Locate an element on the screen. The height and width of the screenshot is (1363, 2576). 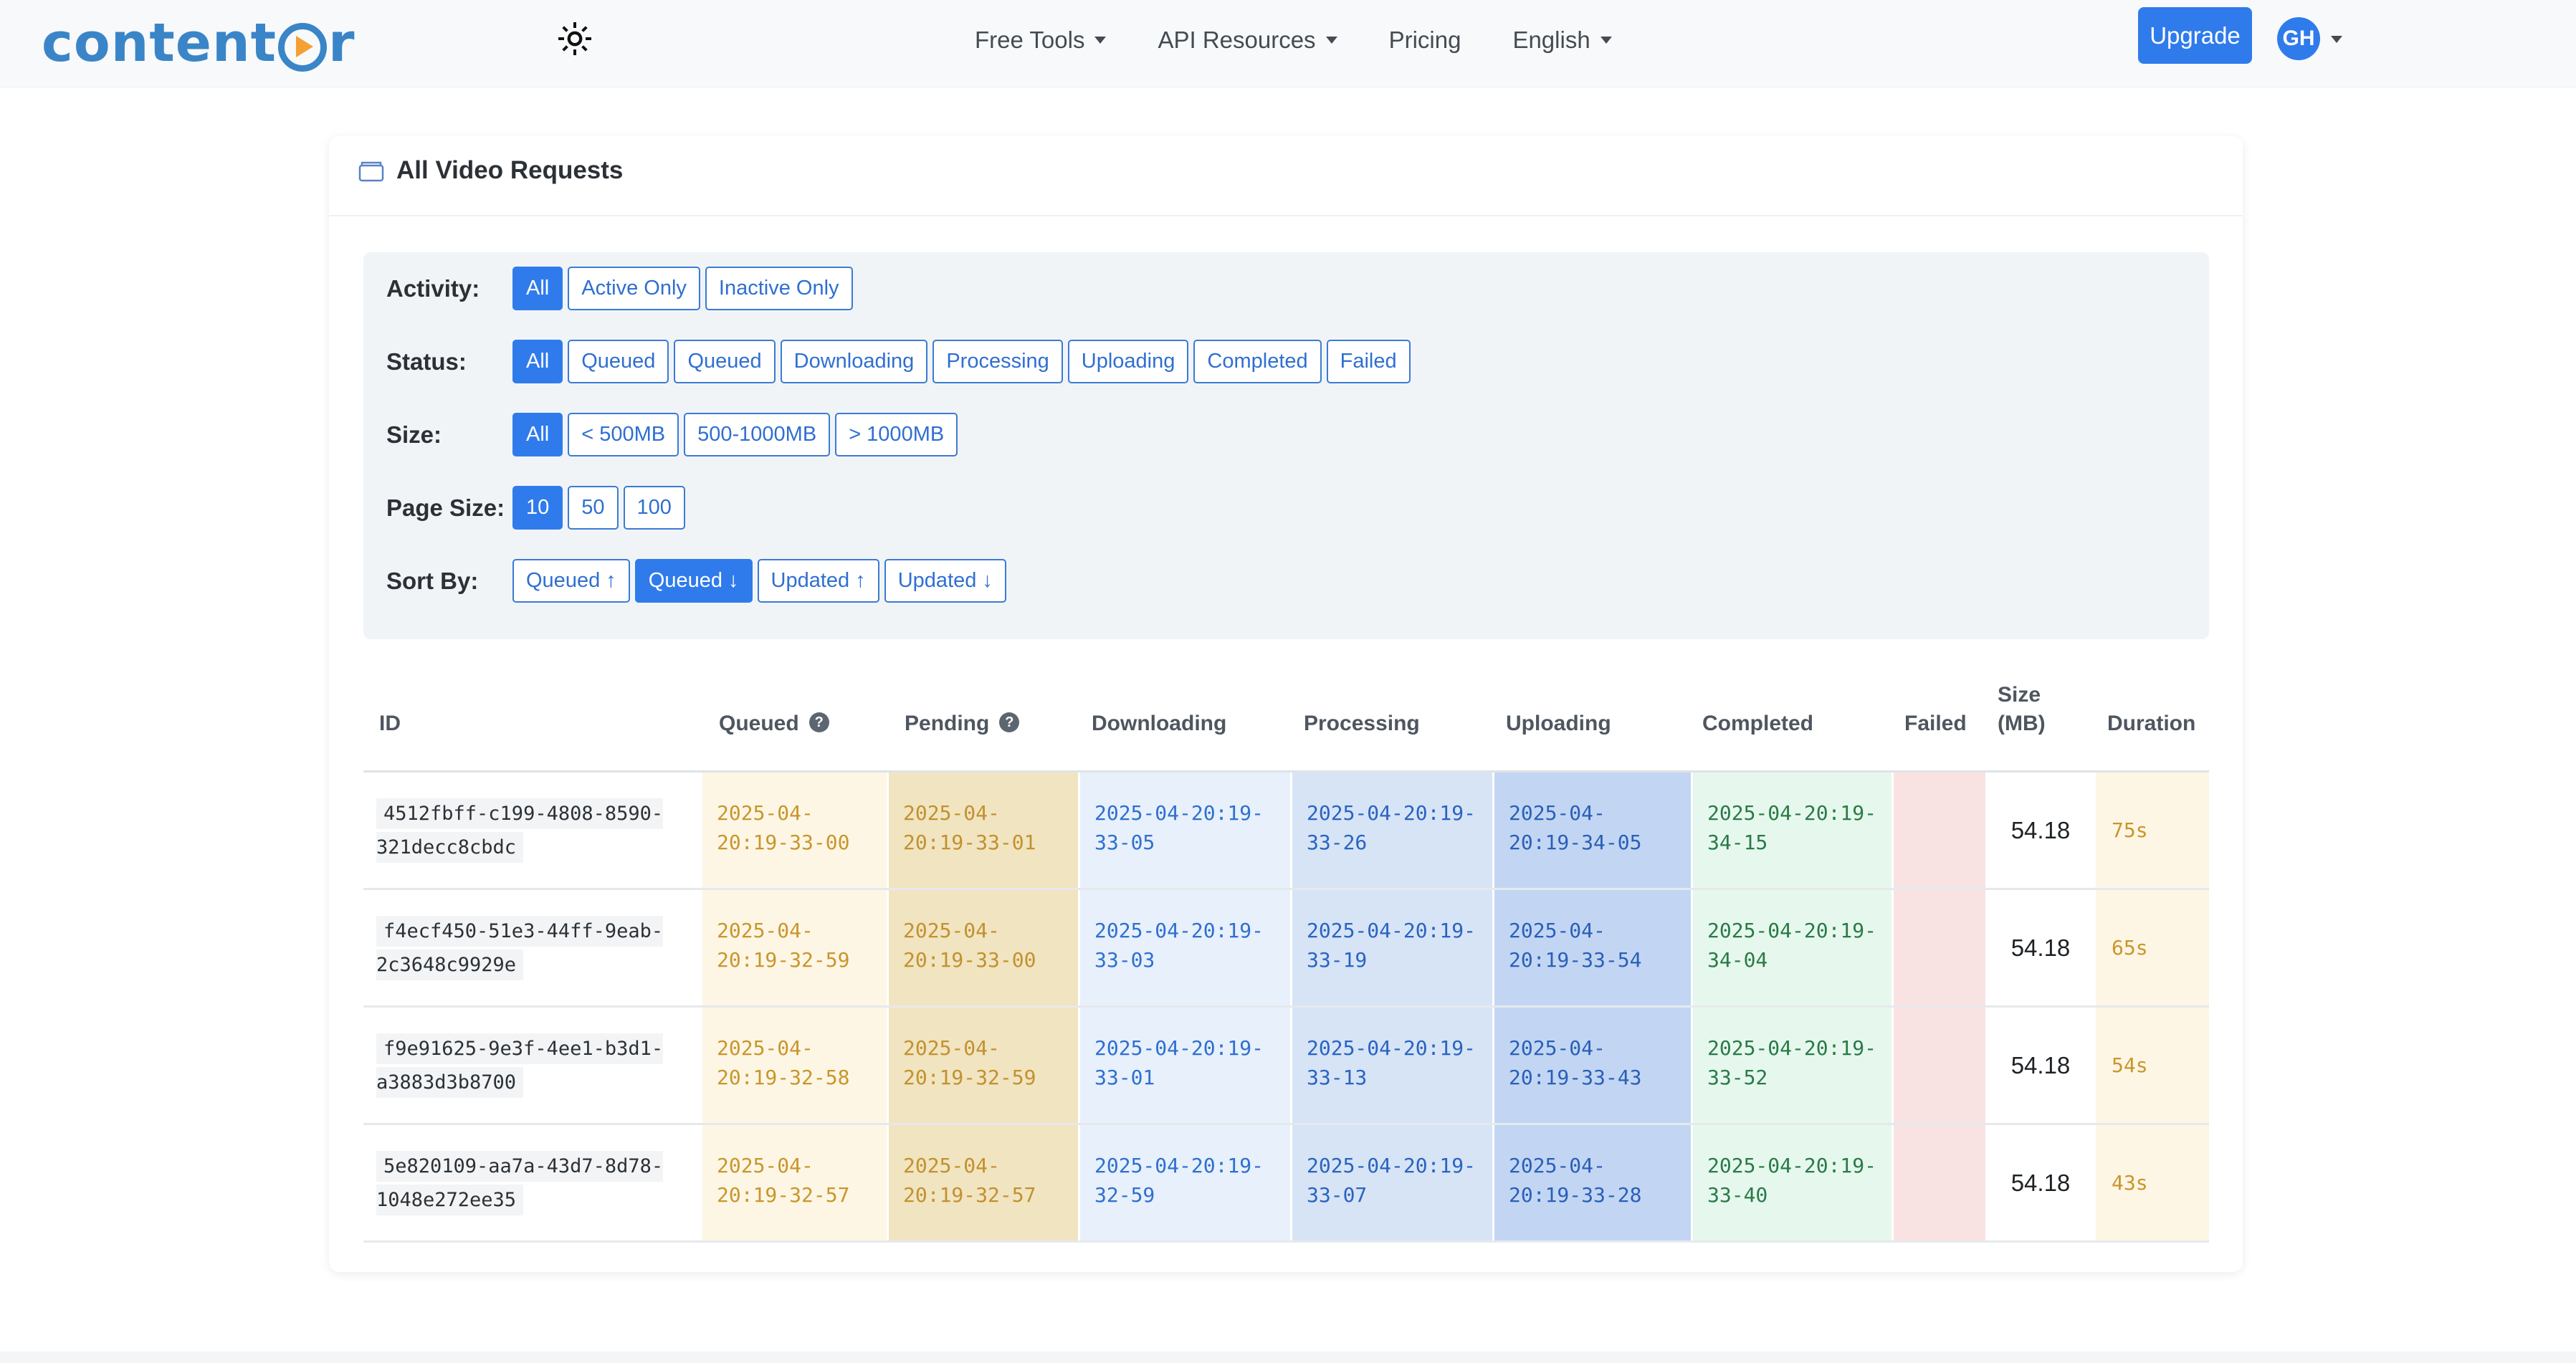
nav-language: English is located at coordinates (1562, 40).